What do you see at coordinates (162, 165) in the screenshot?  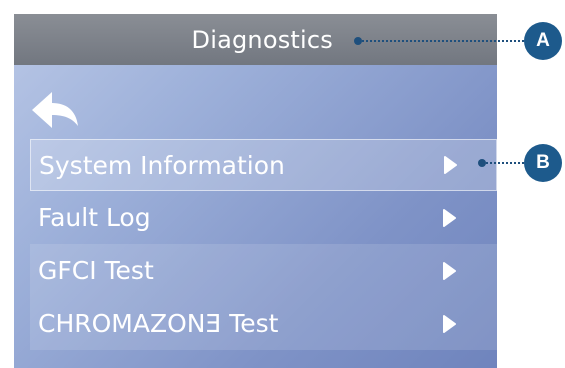 I see `menu-item-label: System Information` at bounding box center [162, 165].